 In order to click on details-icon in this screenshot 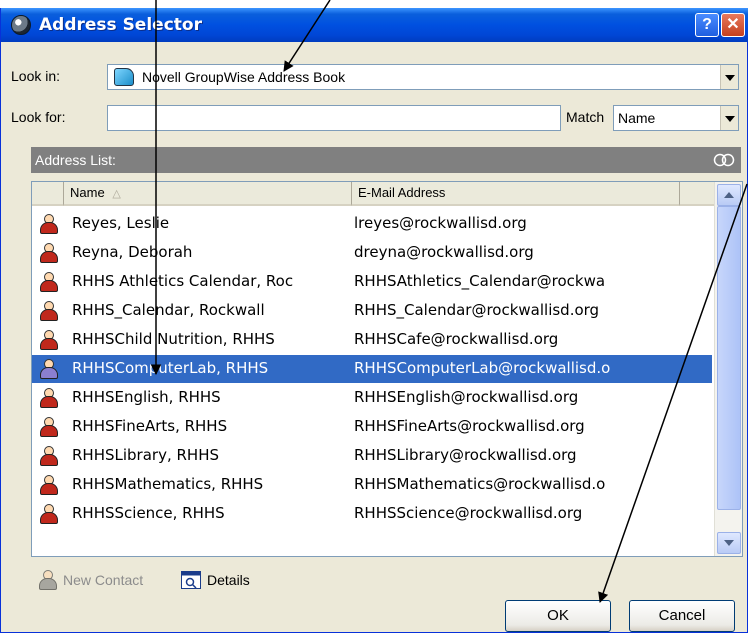, I will do `click(191, 580)`.